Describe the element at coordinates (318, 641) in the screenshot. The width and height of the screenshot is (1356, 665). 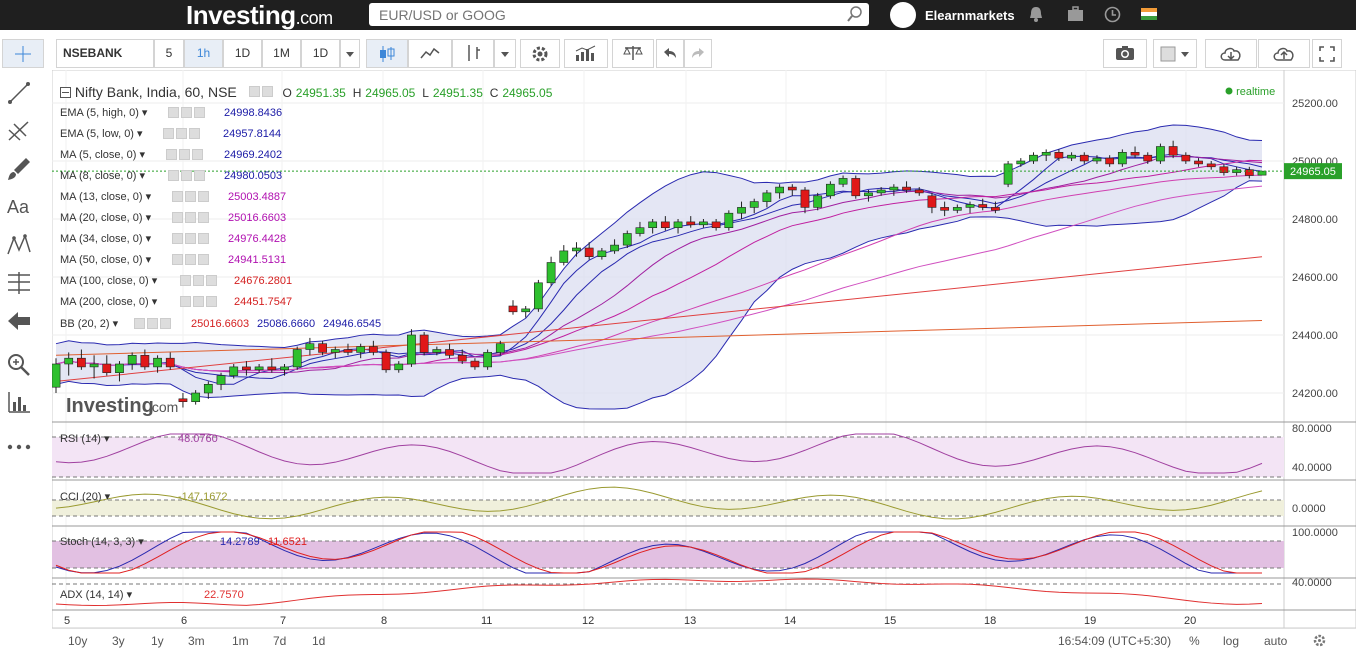
I see `range-1d: 1d` at that location.